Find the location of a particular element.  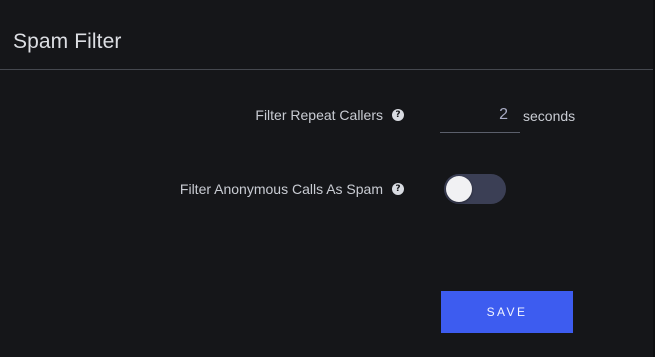

anonymous-calls-toggle is located at coordinates (475, 189).